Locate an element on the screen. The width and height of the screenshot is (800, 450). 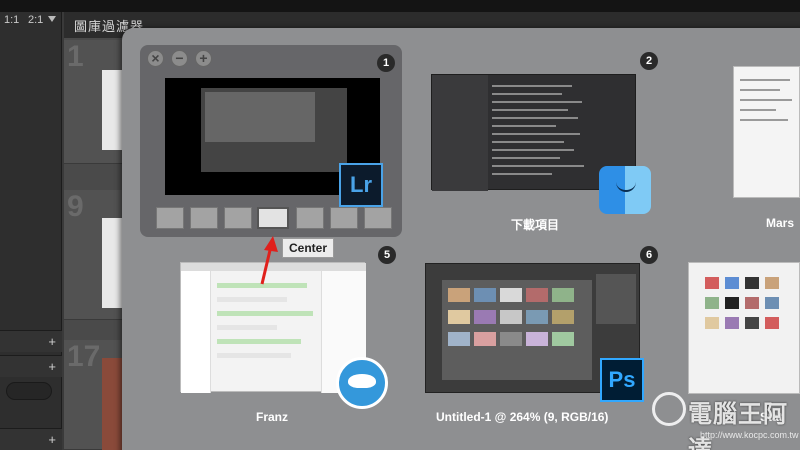
franz-mustache-icon is located at coordinates (362, 381).